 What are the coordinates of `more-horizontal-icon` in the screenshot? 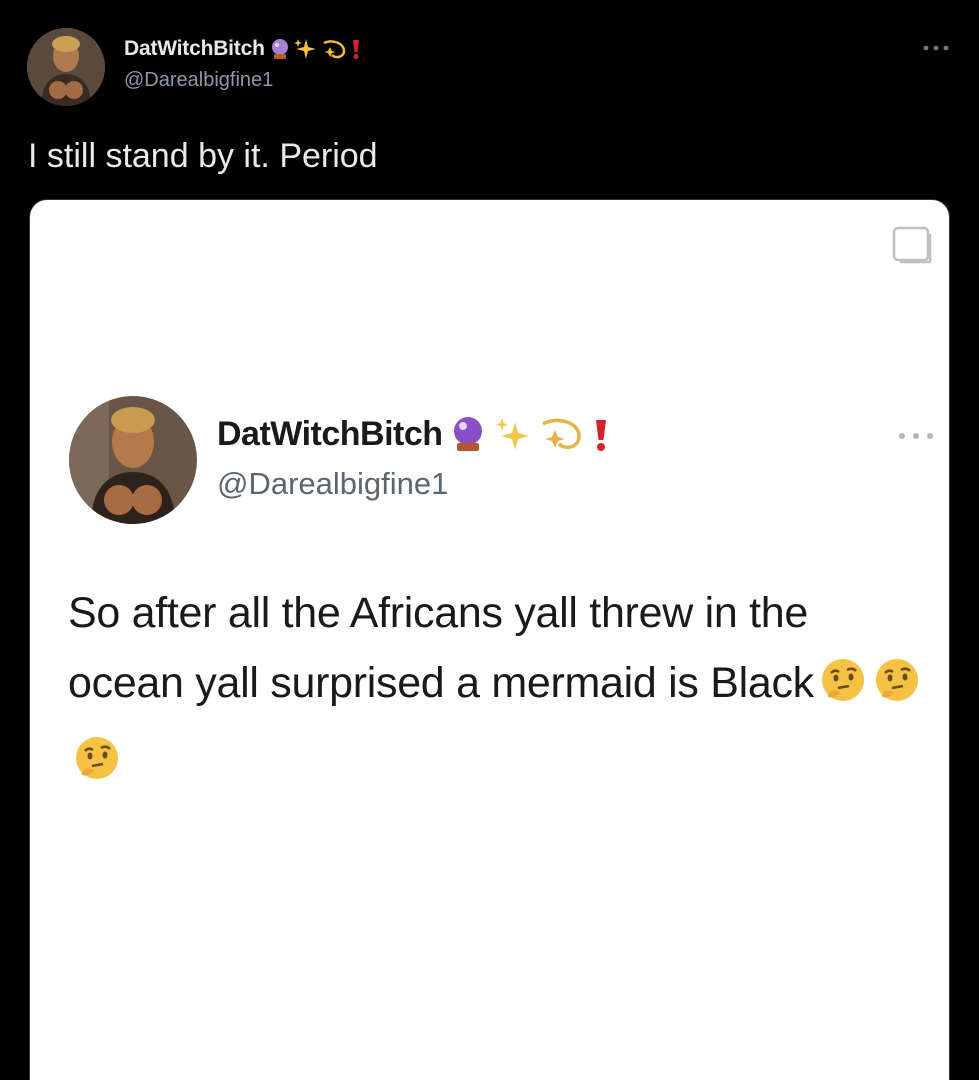 It's located at (936, 48).